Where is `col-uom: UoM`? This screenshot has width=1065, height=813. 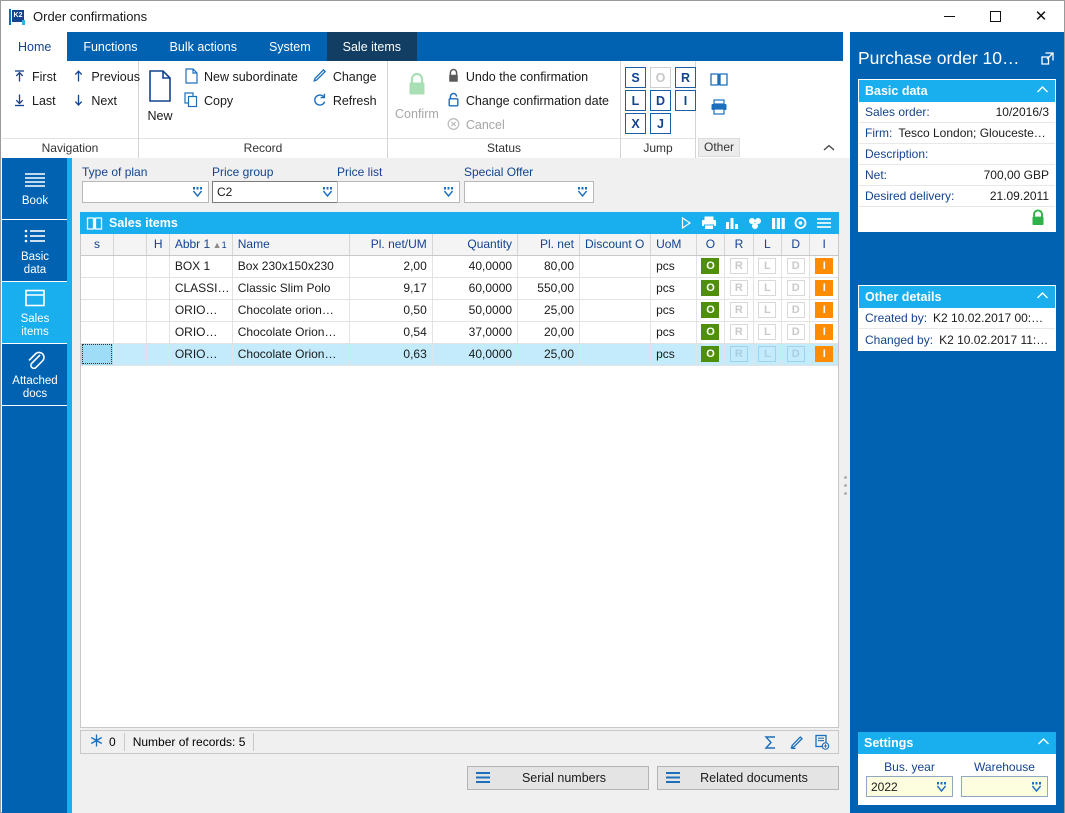
col-uom: UoM is located at coordinates (673, 245).